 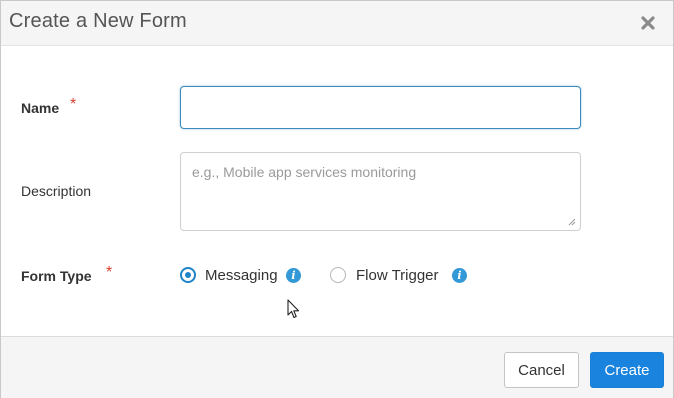 I want to click on radio-label-flow-trigger: Flow Trigger, so click(x=397, y=275).